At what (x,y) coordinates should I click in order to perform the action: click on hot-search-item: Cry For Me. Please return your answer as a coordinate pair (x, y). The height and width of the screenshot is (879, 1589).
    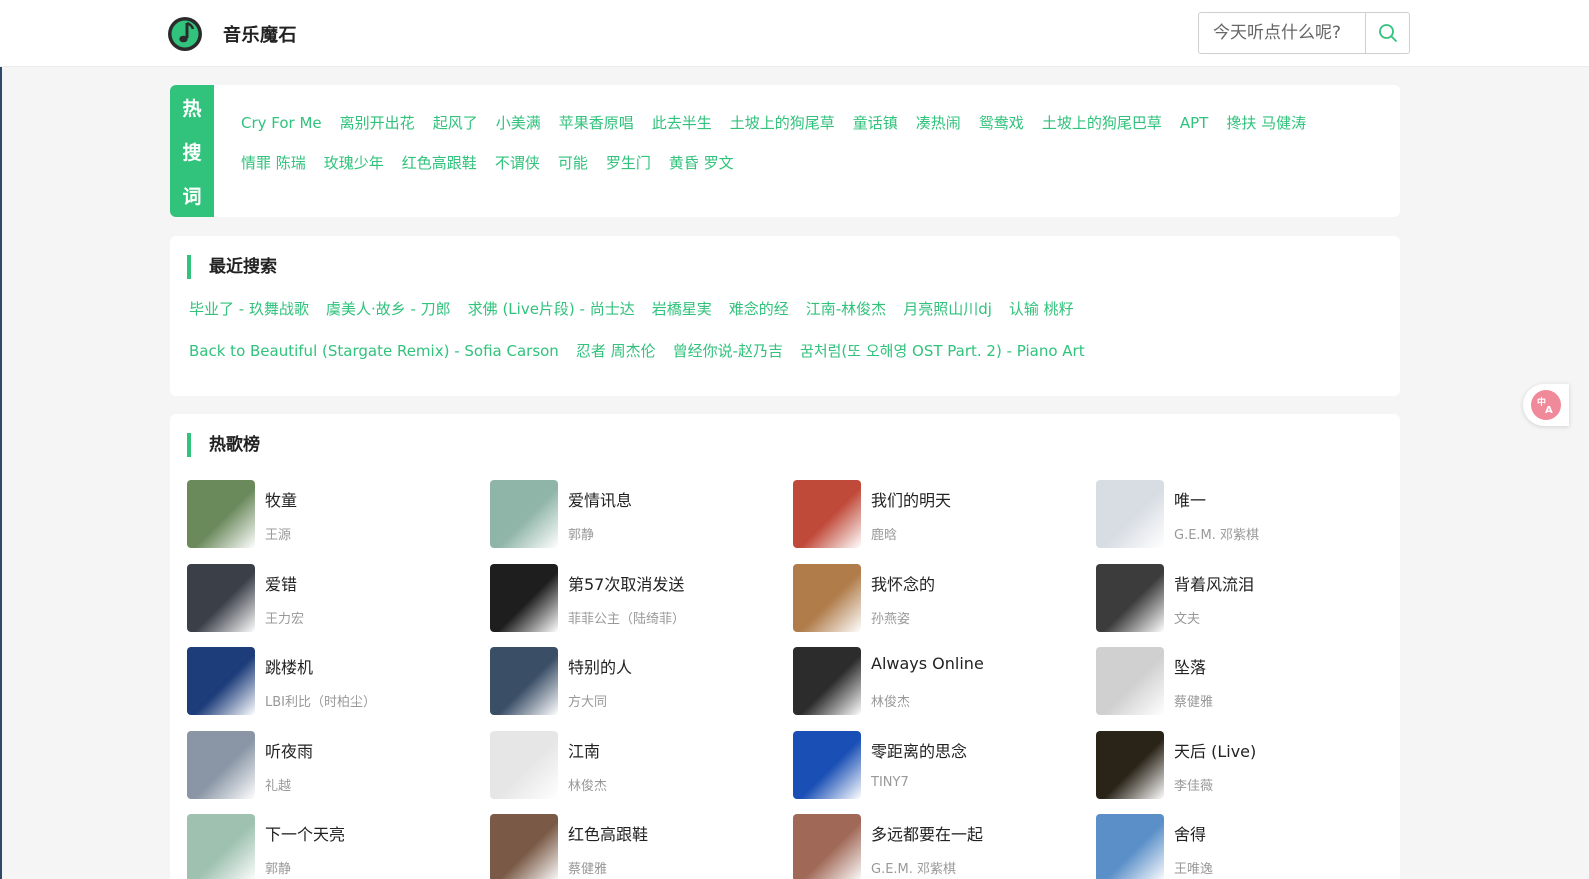
    Looking at the image, I should click on (281, 123).